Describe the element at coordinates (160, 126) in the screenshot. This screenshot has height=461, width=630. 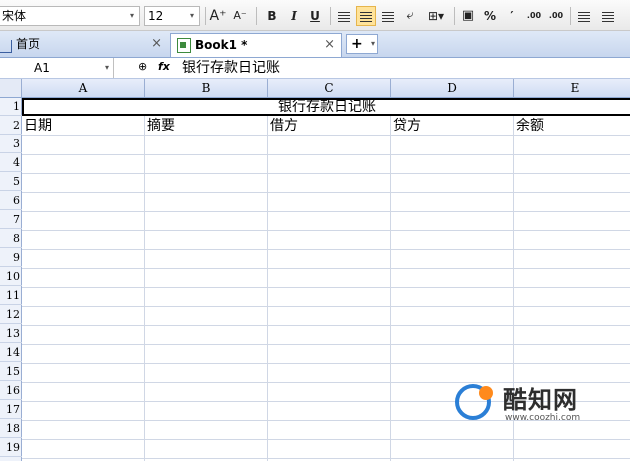
I see `cell-b2: 摘要` at that location.